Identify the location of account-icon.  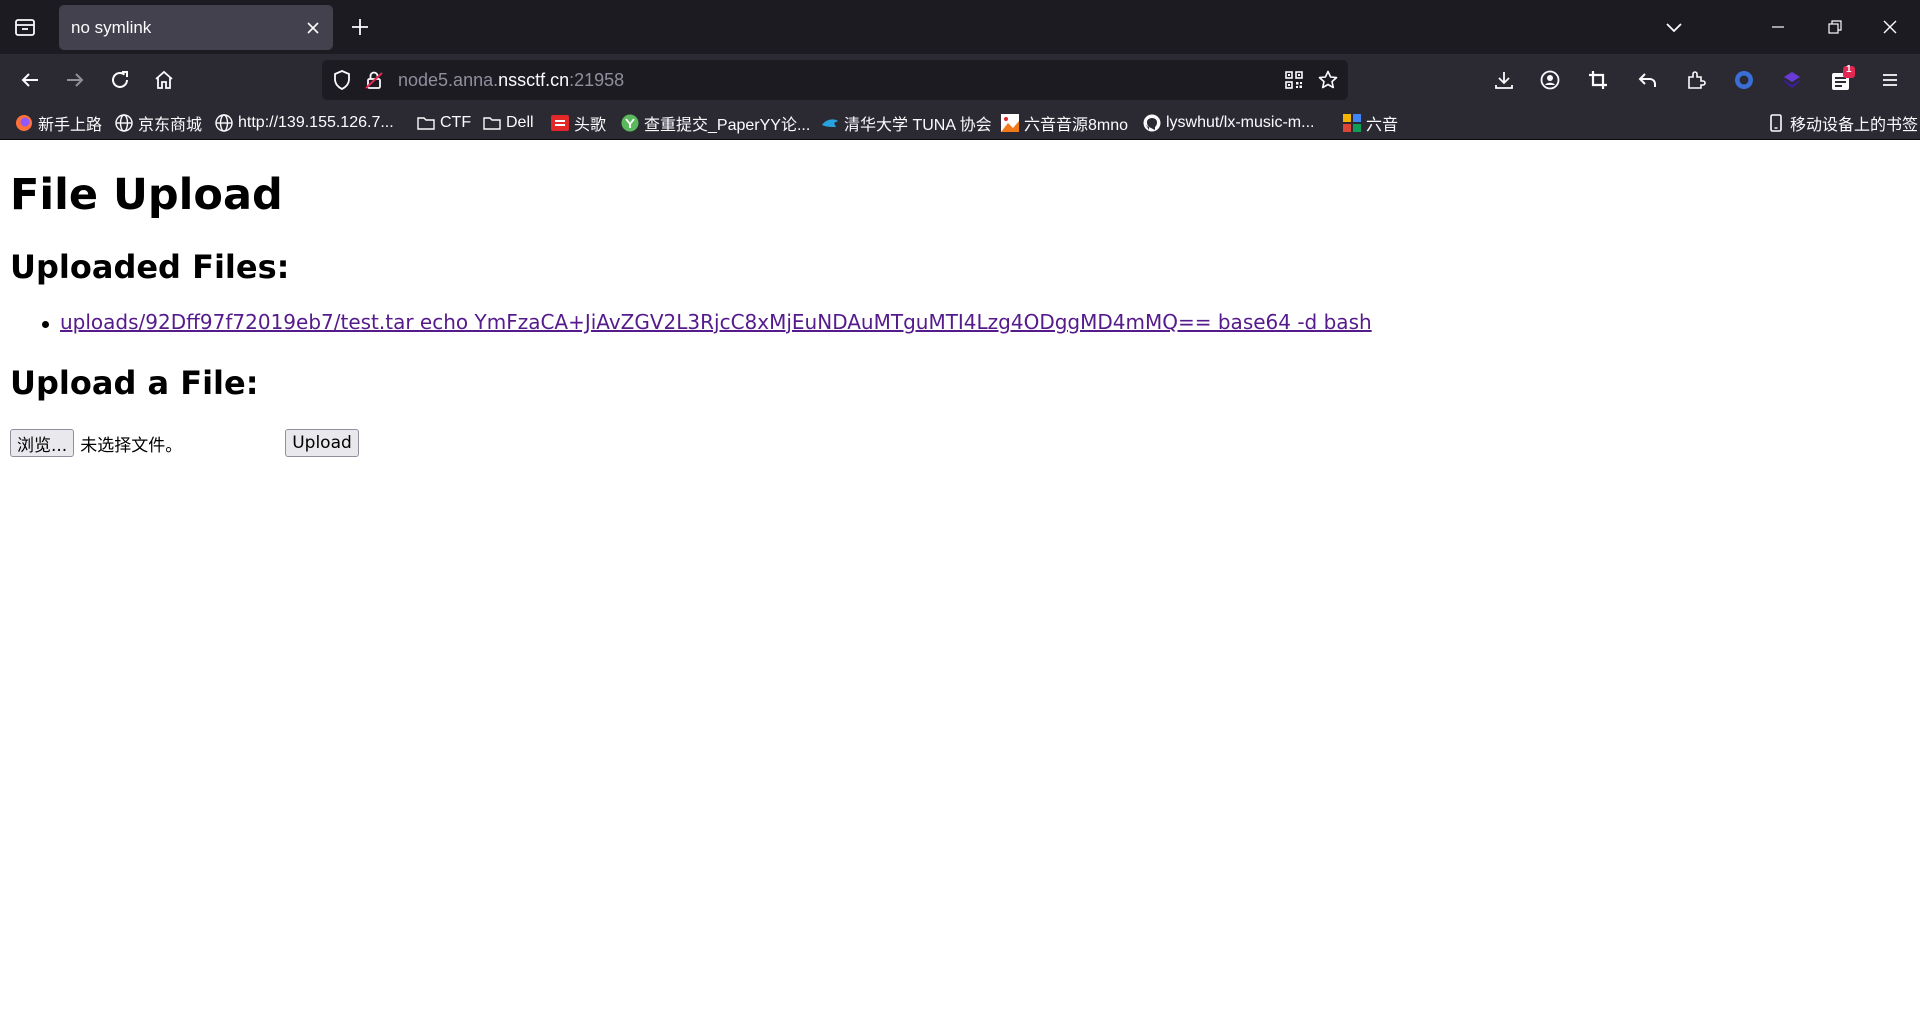
(1550, 80).